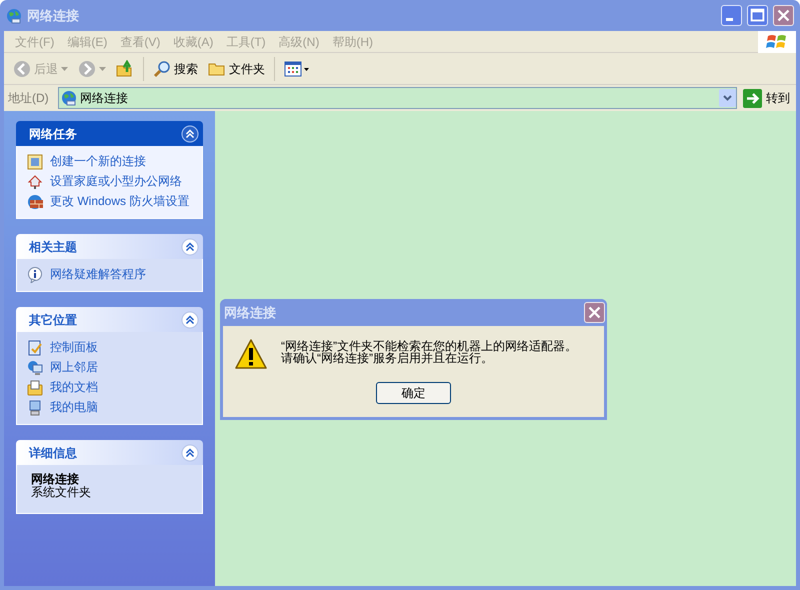 The image size is (800, 590). What do you see at coordinates (74, 406) in the screenshot?
I see `task-link: 我的电脑` at bounding box center [74, 406].